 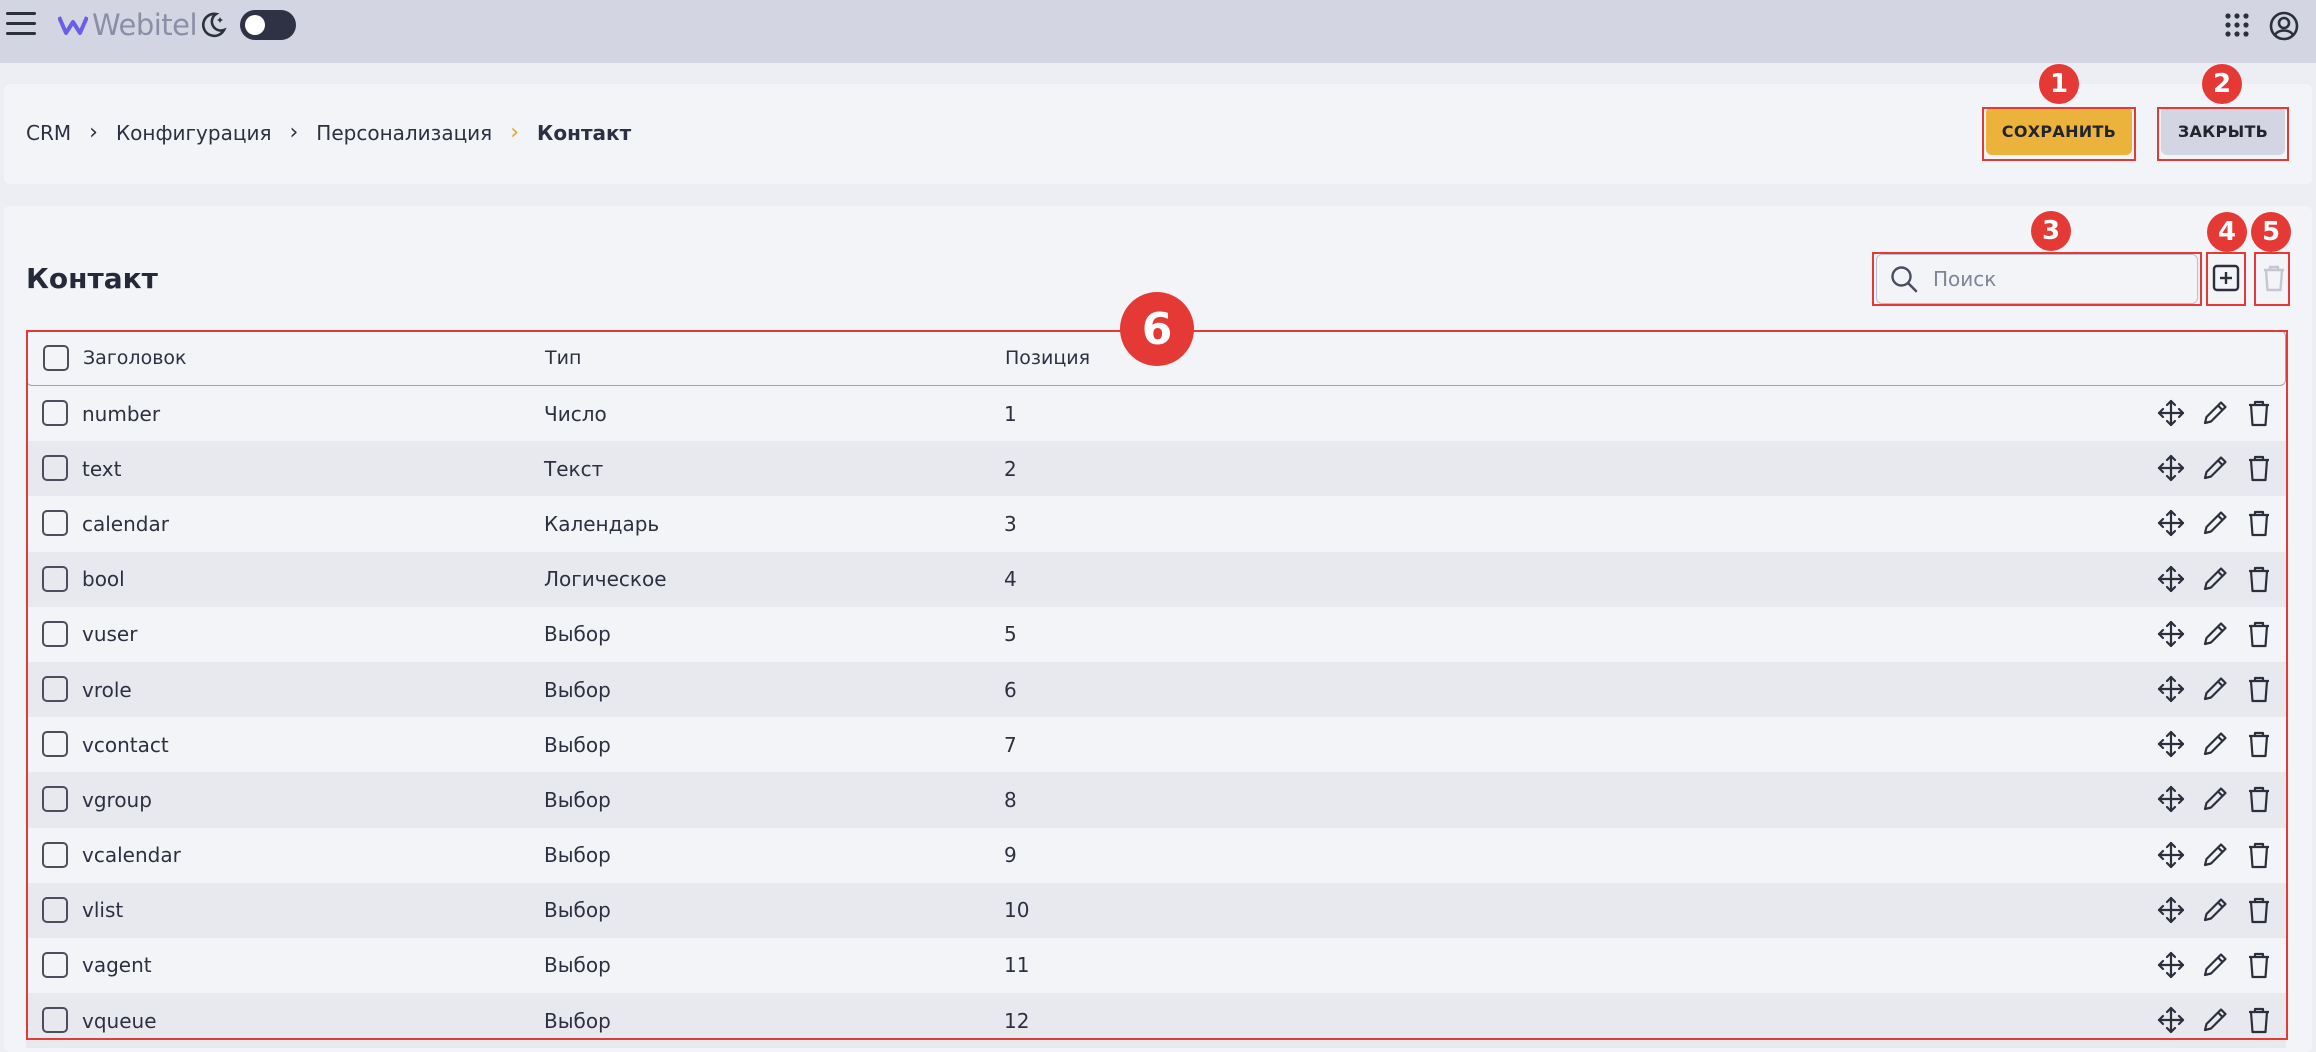 I want to click on moon-icon, so click(x=214, y=25).